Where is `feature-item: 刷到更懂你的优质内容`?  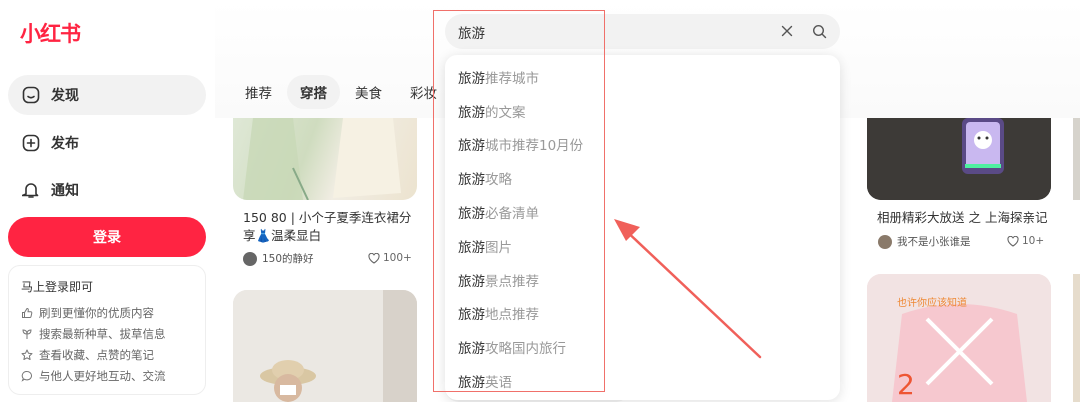
feature-item: 刷到更懂你的优质内容 is located at coordinates (107, 312).